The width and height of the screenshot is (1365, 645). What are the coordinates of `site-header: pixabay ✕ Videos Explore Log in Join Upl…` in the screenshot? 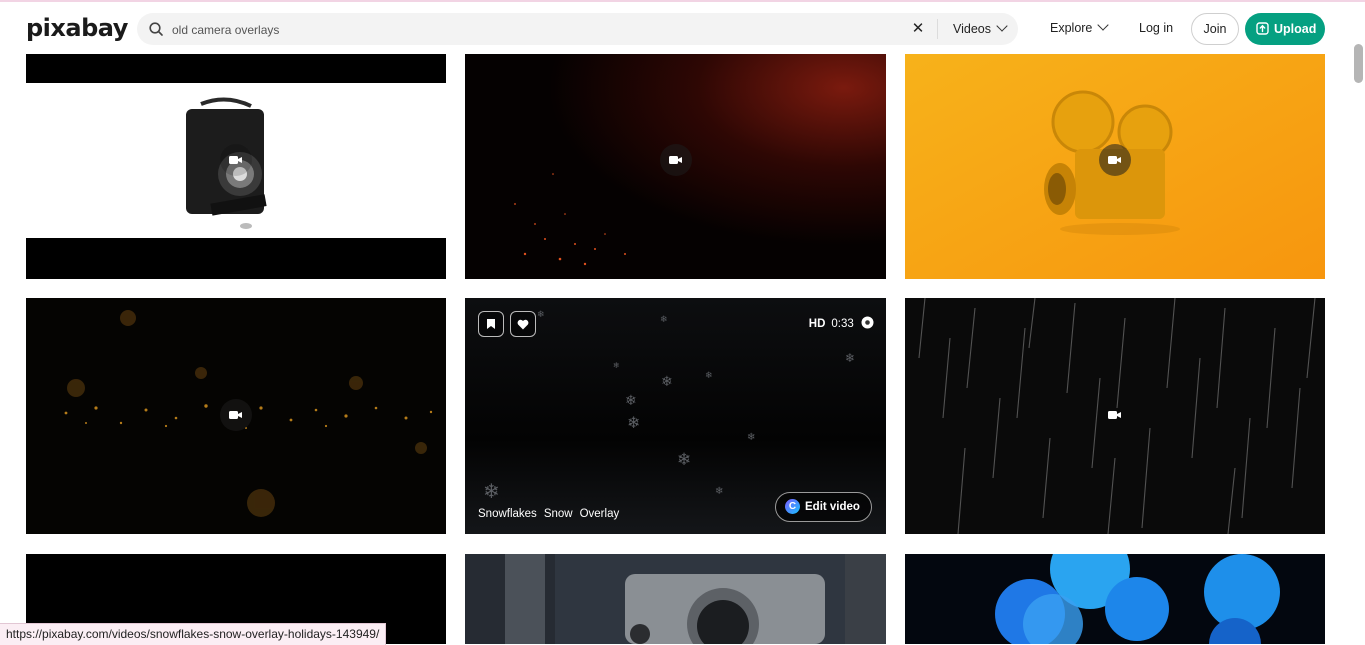 It's located at (682, 28).